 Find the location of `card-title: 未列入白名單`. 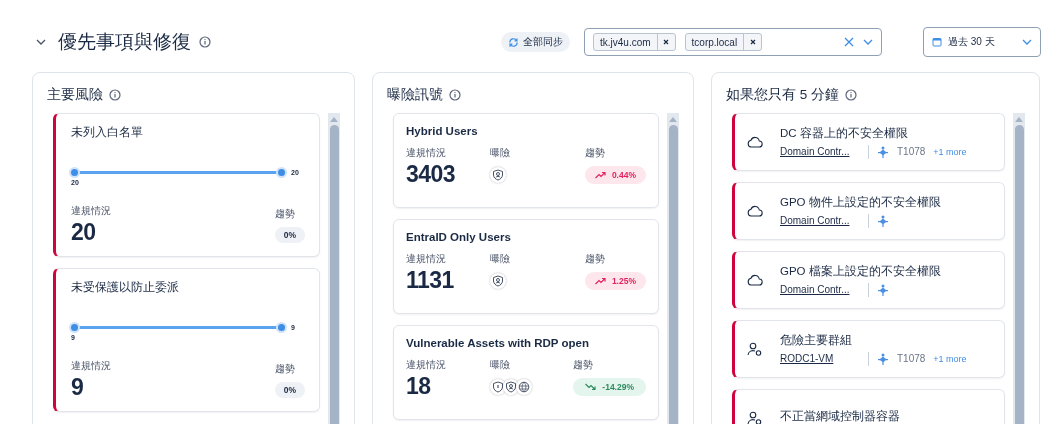

card-title: 未列入白名單 is located at coordinates (107, 132).